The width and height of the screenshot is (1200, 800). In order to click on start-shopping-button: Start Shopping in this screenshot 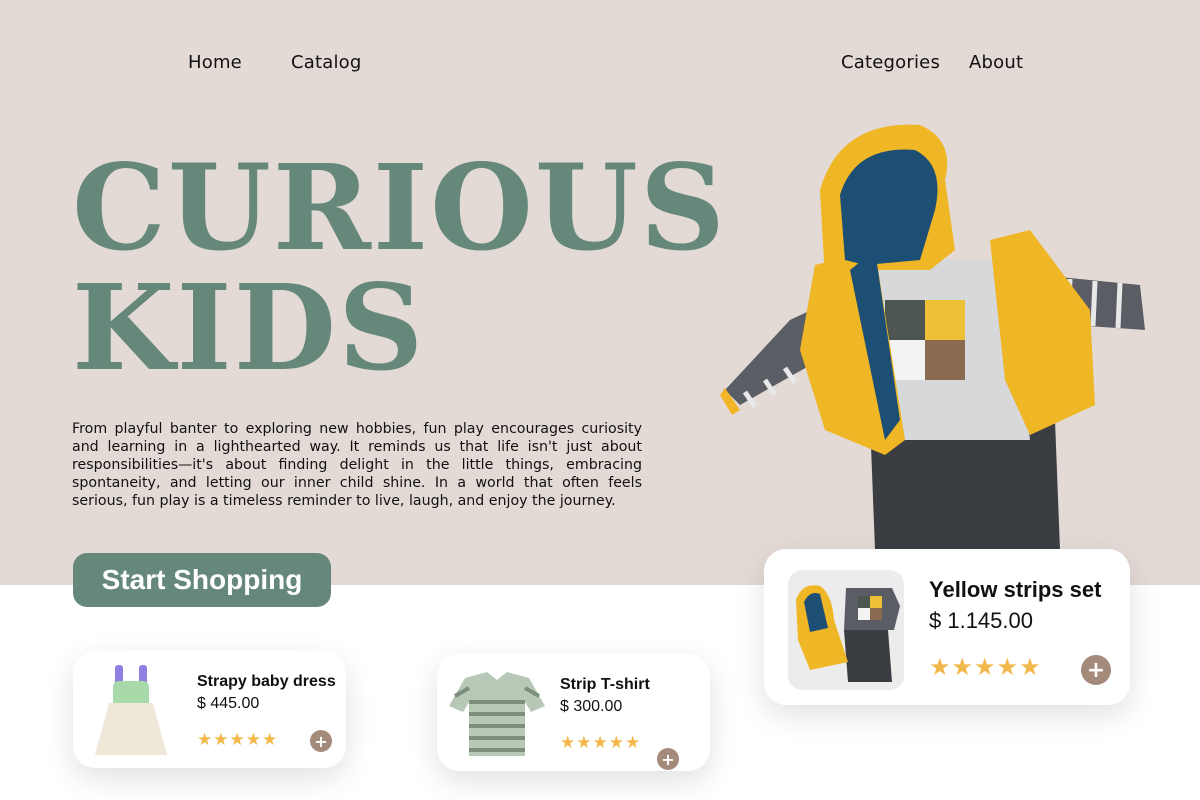, I will do `click(202, 580)`.